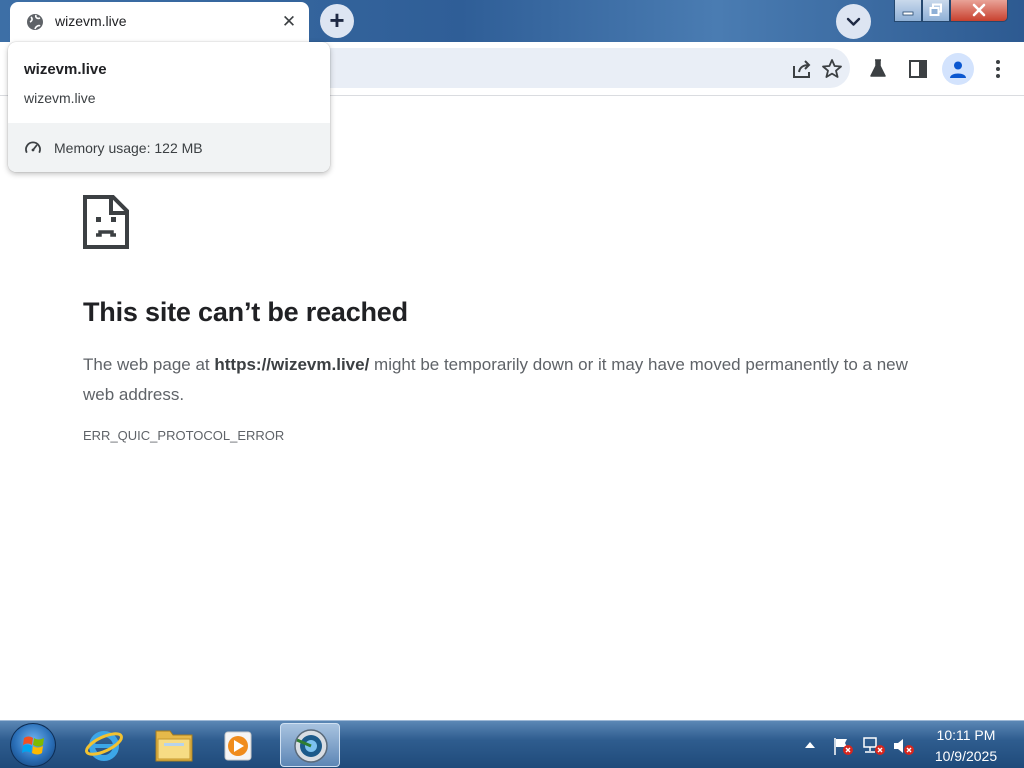 The height and width of the screenshot is (768, 1024). I want to click on error-desc-prefix: The web page at, so click(149, 364).